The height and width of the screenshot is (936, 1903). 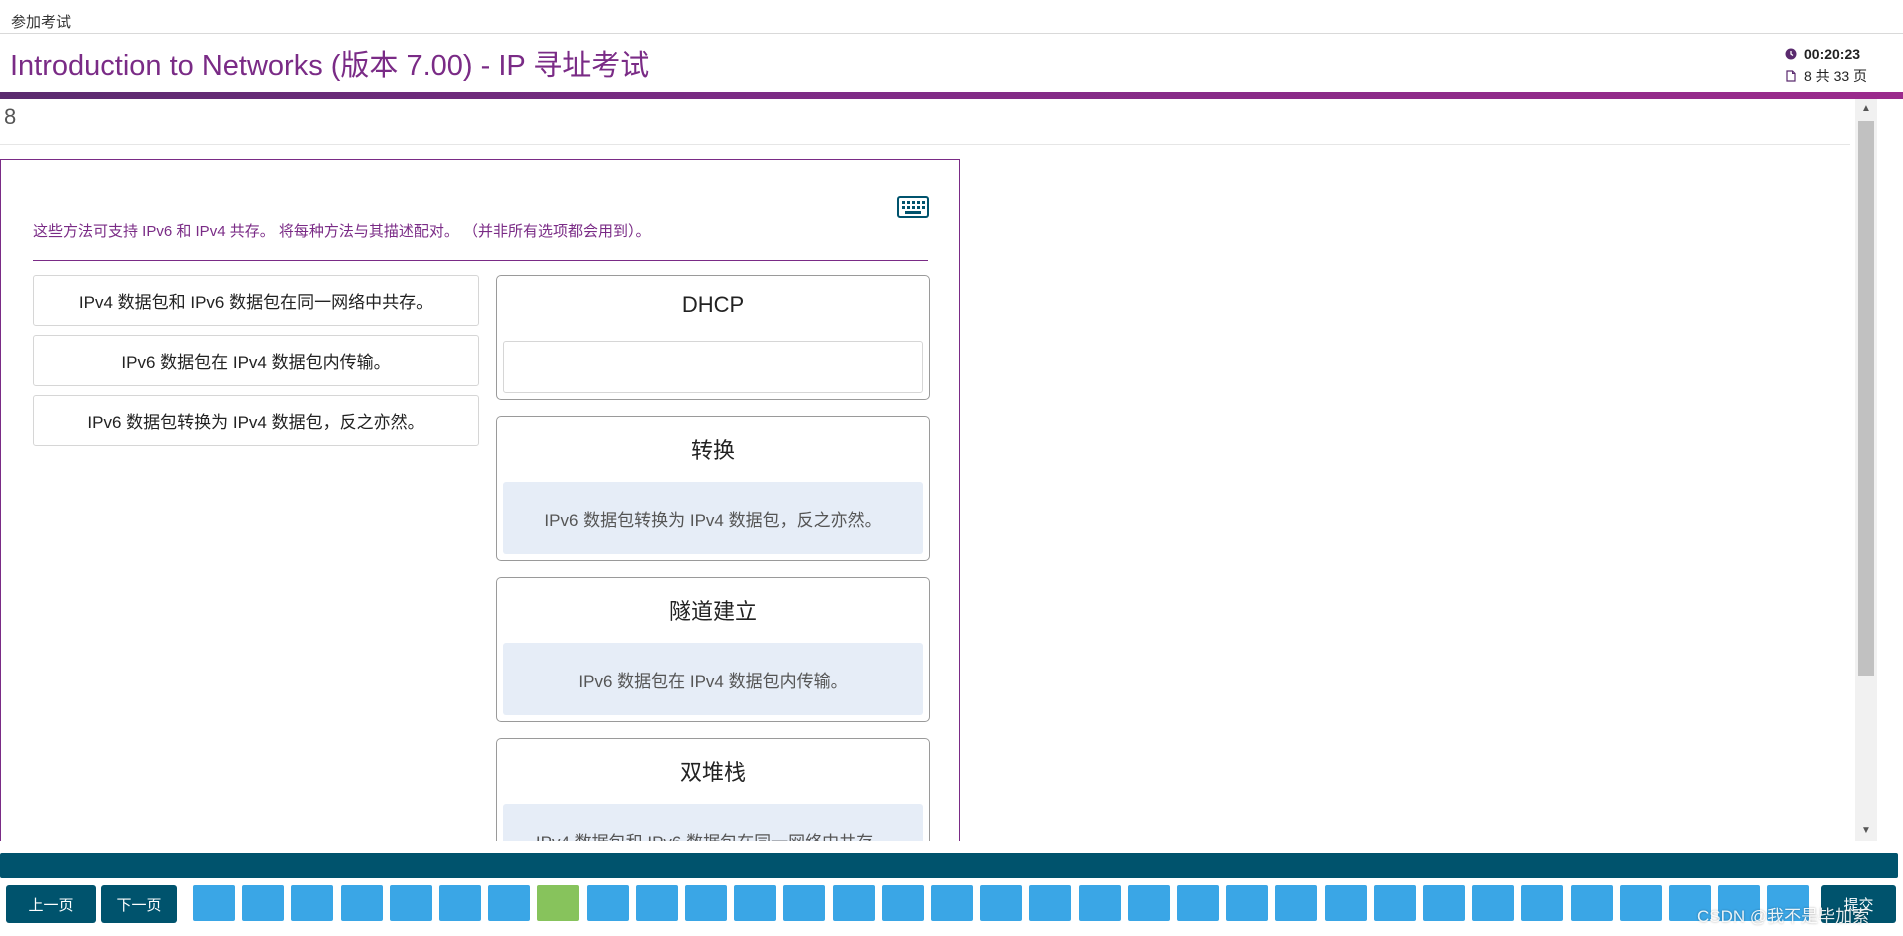 I want to click on drag-option: IPv6 数据包在 IPv4 数据包内传输。, so click(x=256, y=360).